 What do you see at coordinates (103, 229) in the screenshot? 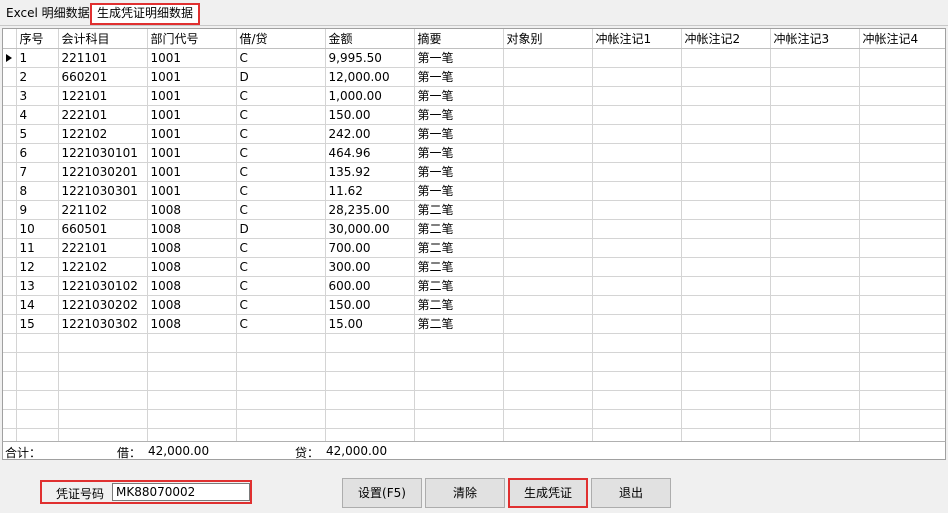
I see `cell-account: 660501` at bounding box center [103, 229].